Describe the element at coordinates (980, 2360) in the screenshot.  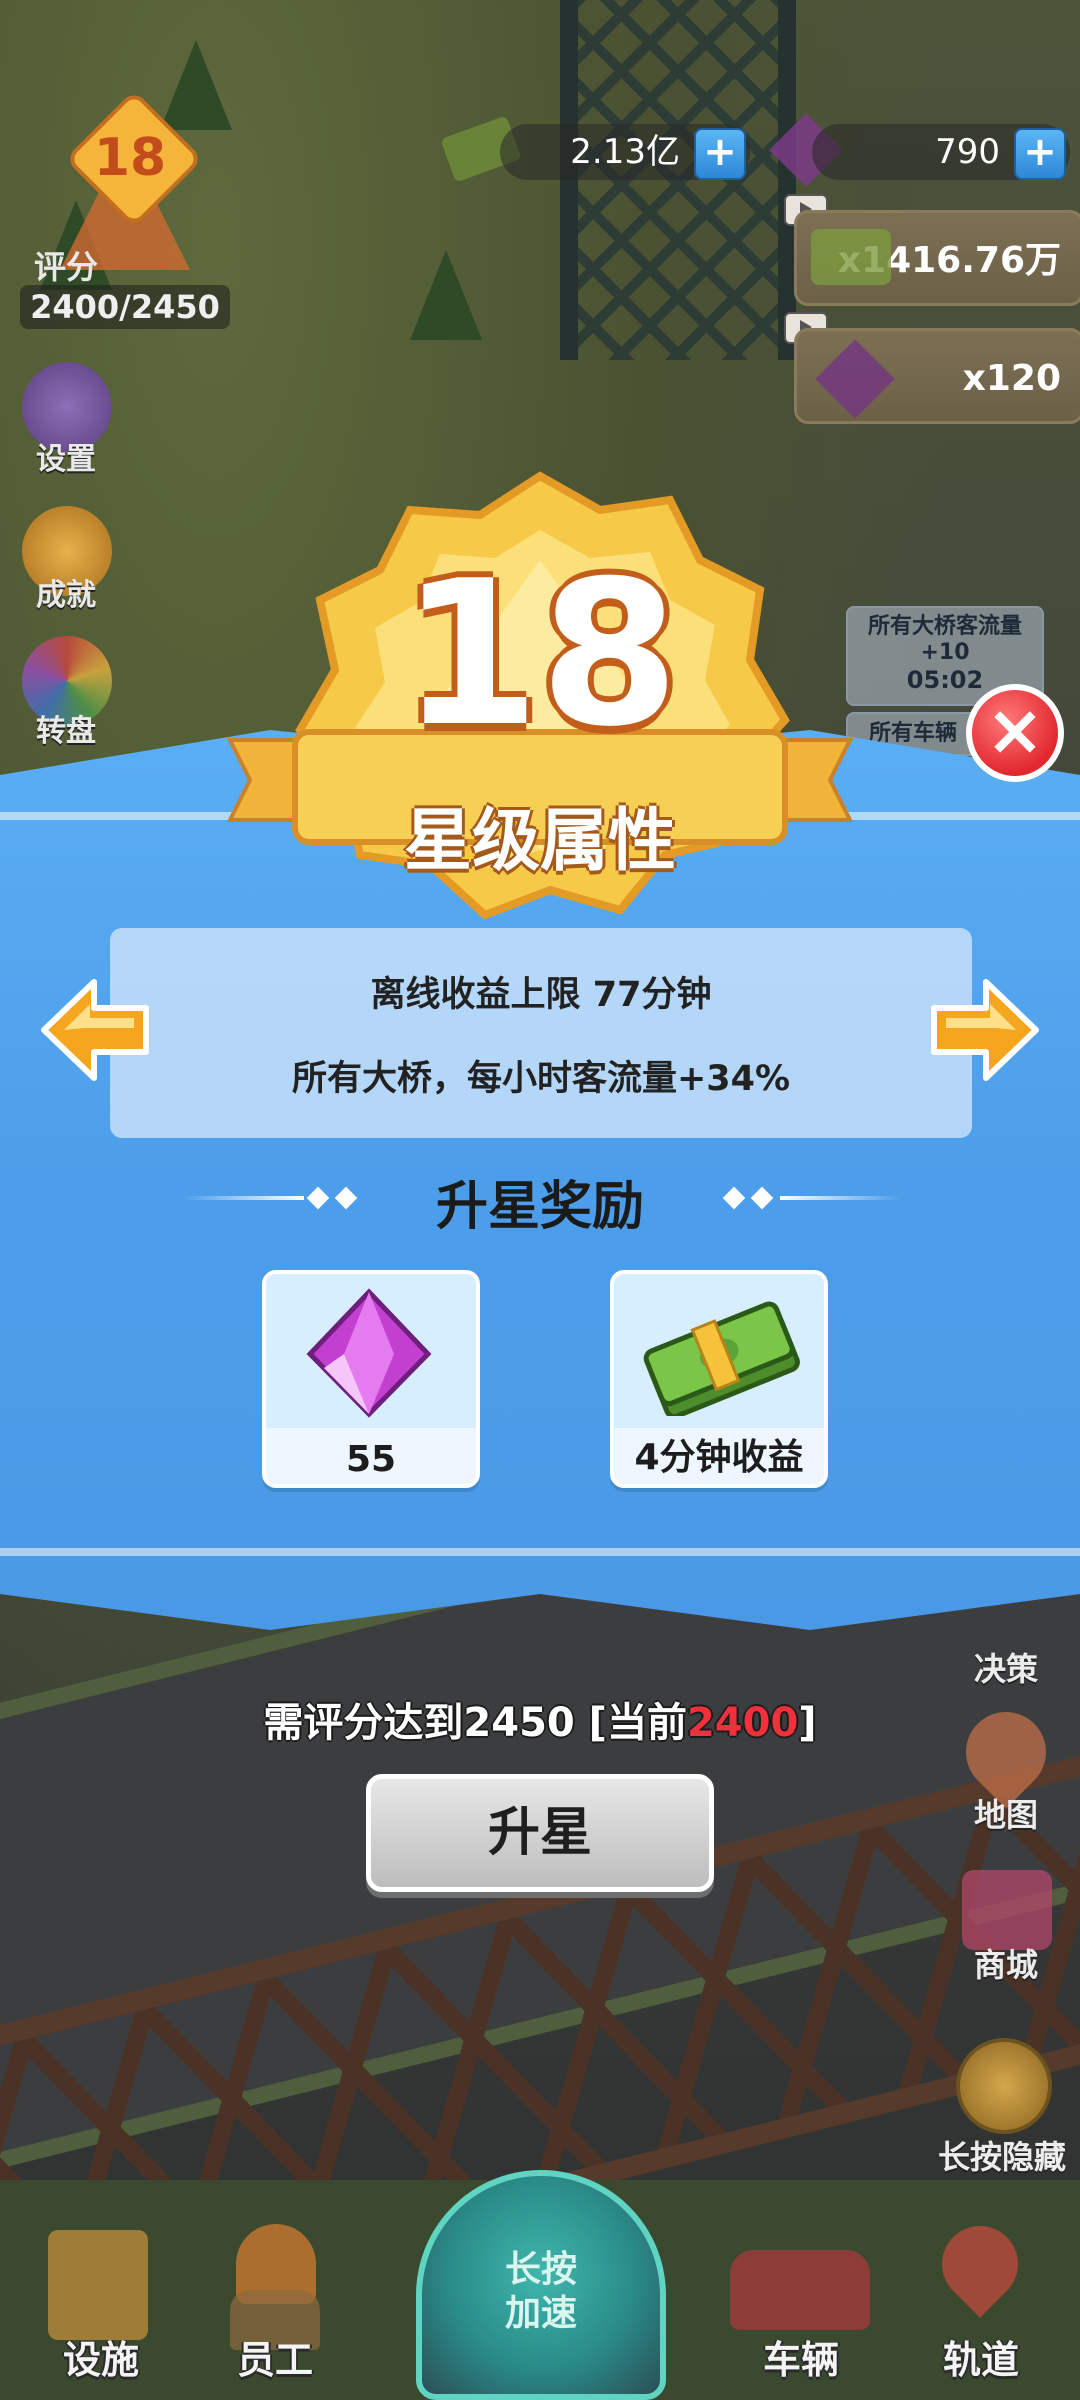
I see `nav-tracks-label: 轨道` at that location.